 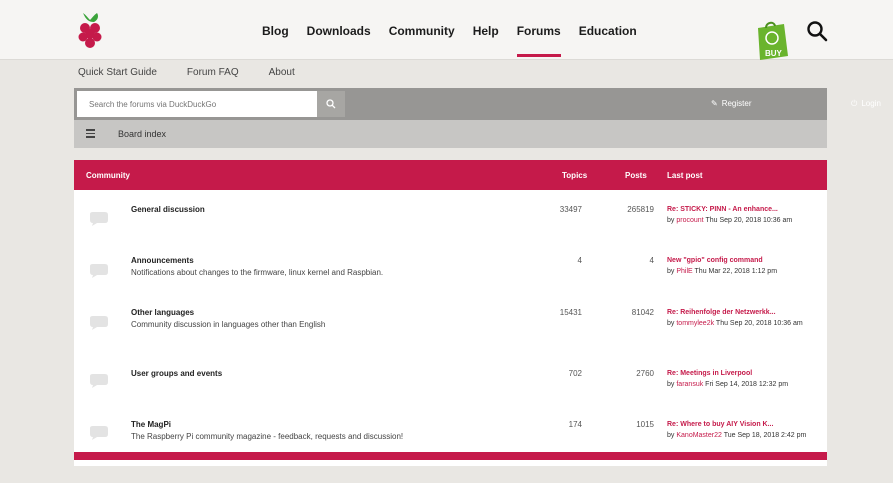 I want to click on nav-downloads: Downloads, so click(x=339, y=34).